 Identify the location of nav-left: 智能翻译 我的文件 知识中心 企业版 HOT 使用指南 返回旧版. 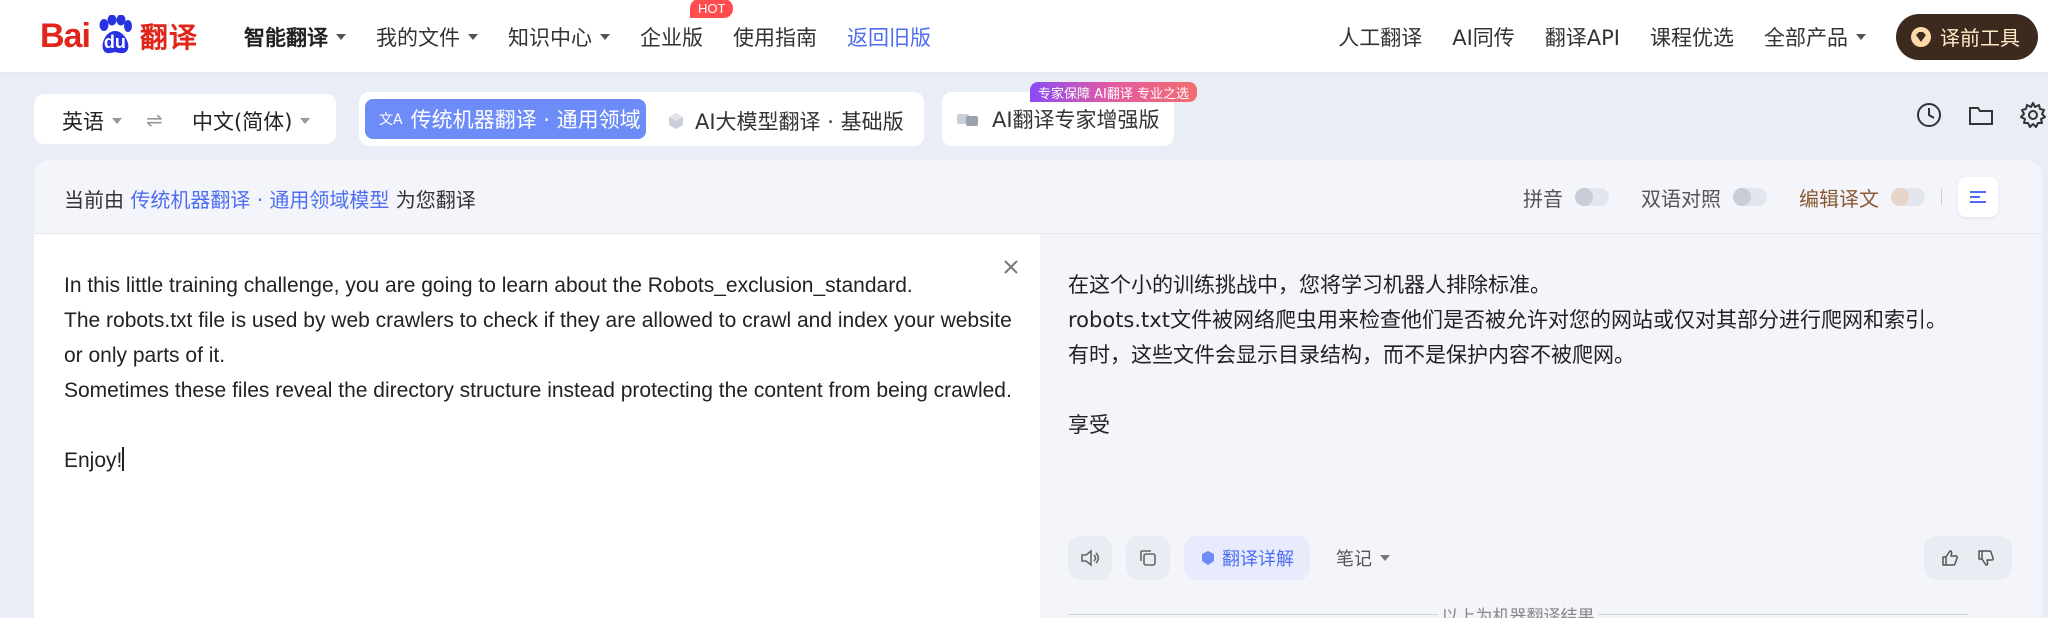
(602, 36).